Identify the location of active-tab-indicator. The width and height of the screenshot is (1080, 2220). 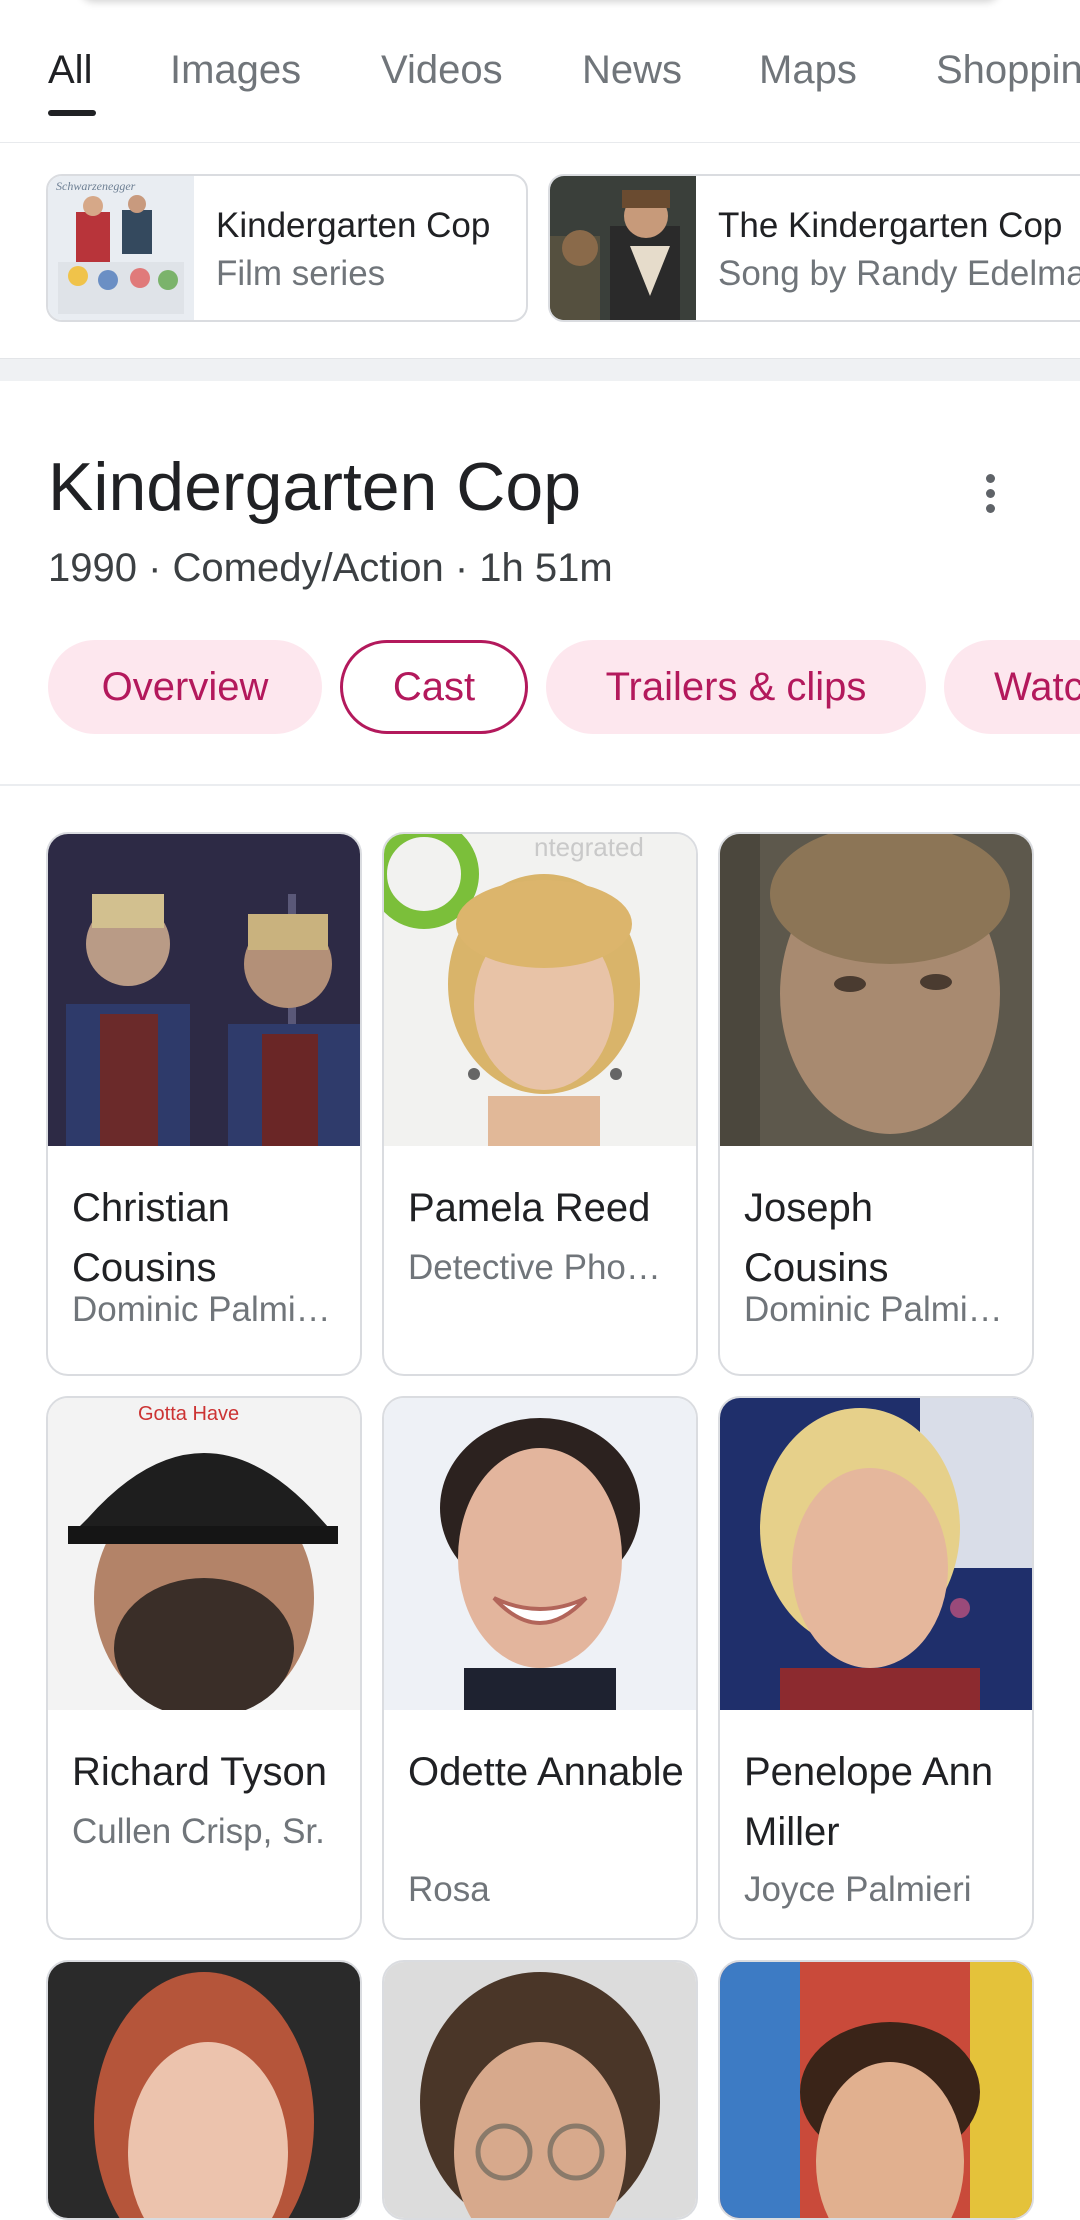
(72, 113).